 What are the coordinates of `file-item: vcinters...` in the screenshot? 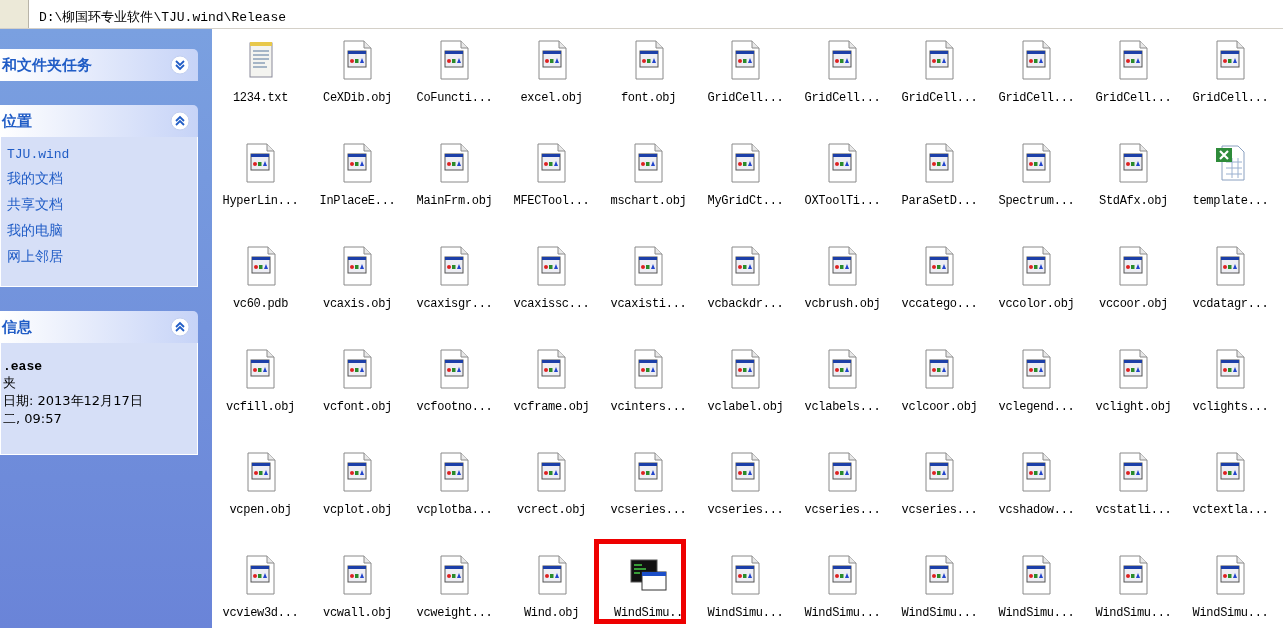 It's located at (648, 379).